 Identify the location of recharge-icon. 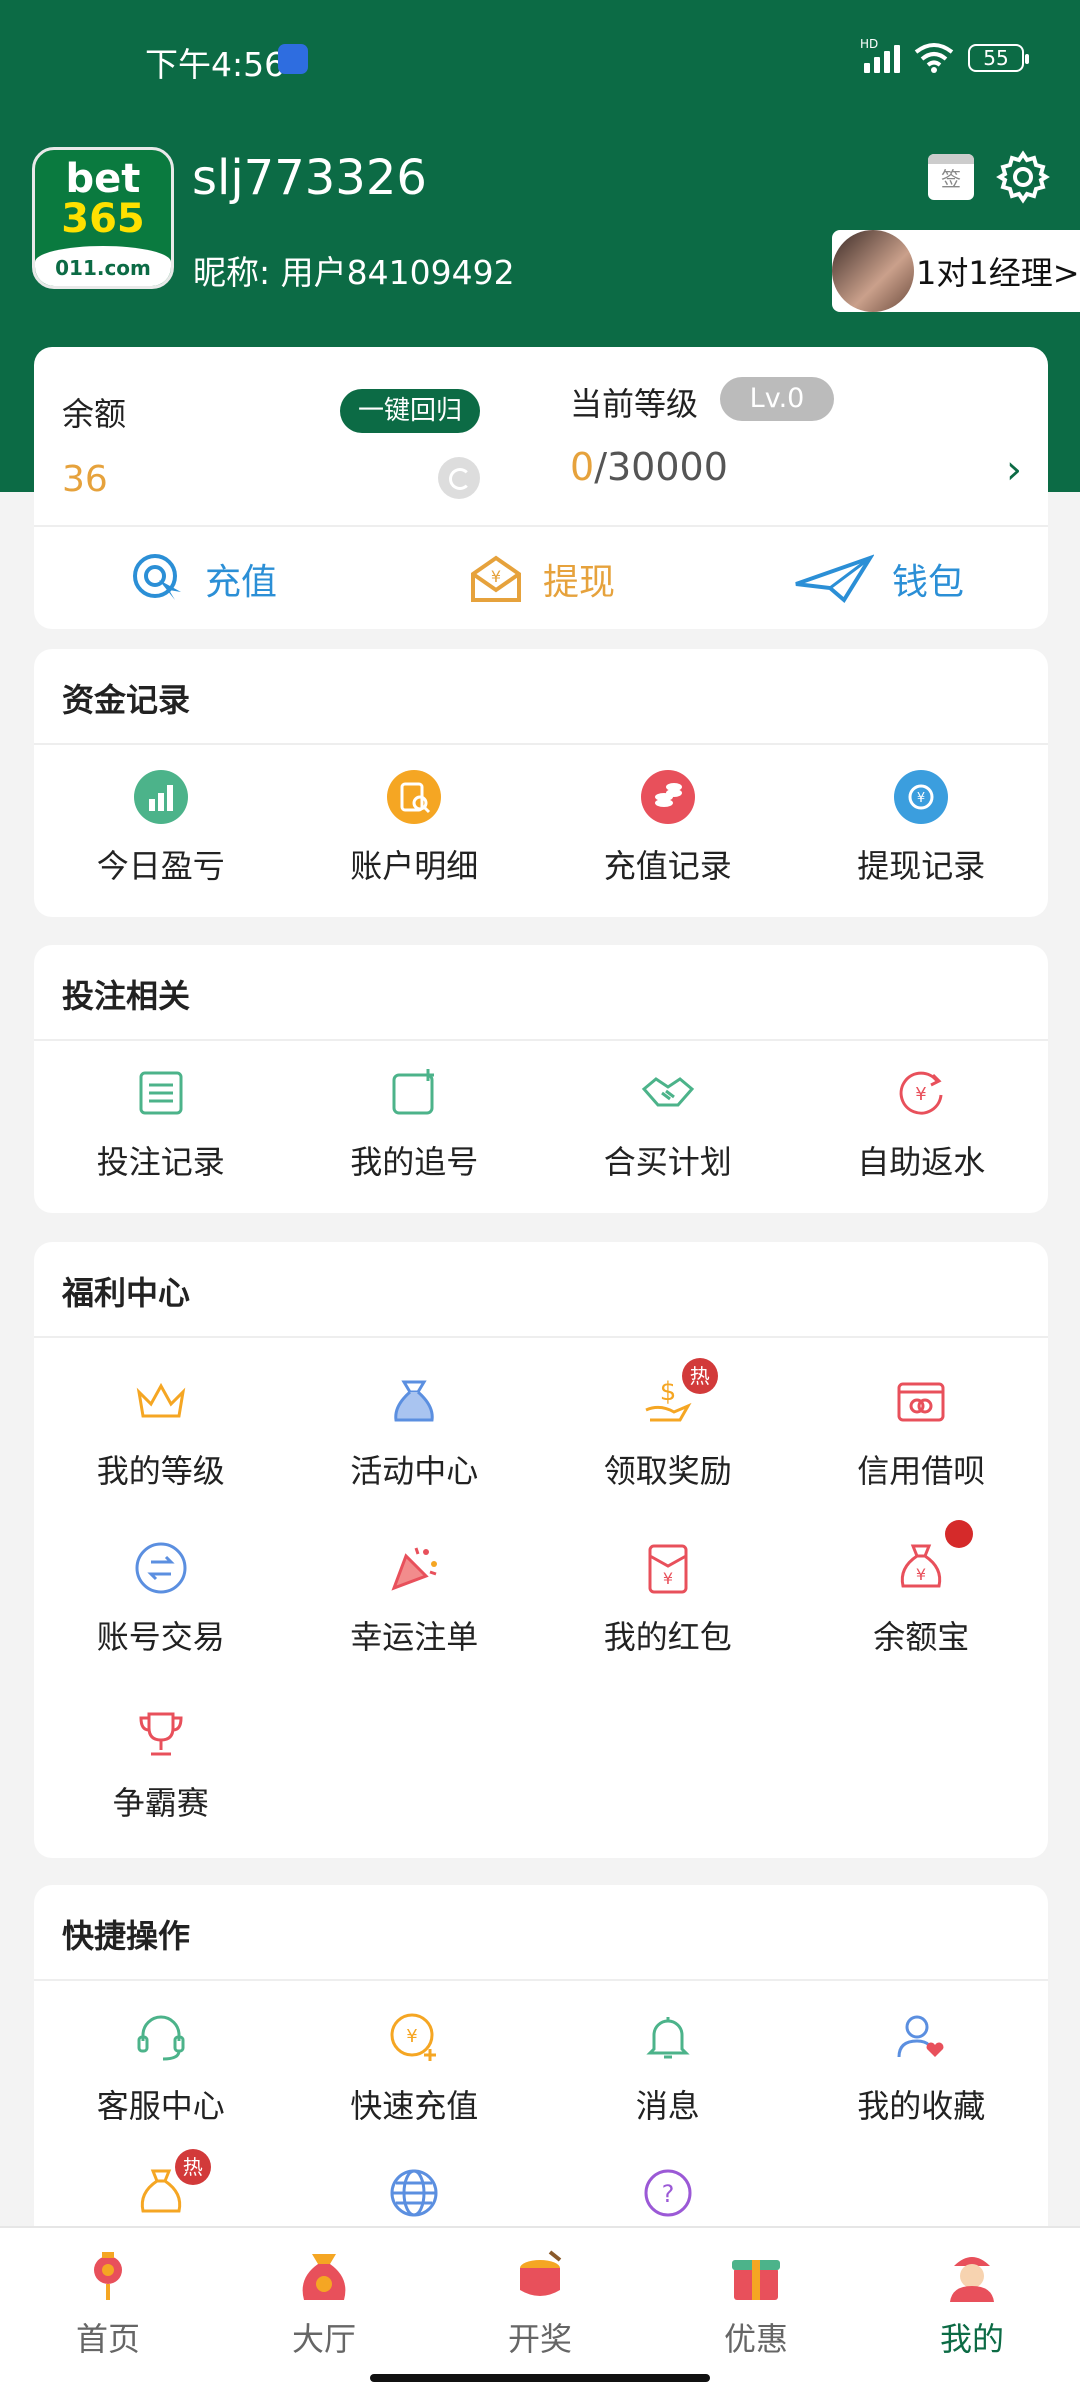
(156, 577).